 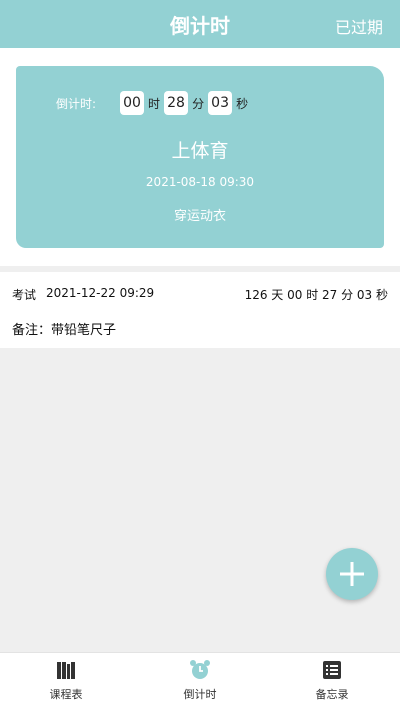 I want to click on memo-icon, so click(x=332, y=670).